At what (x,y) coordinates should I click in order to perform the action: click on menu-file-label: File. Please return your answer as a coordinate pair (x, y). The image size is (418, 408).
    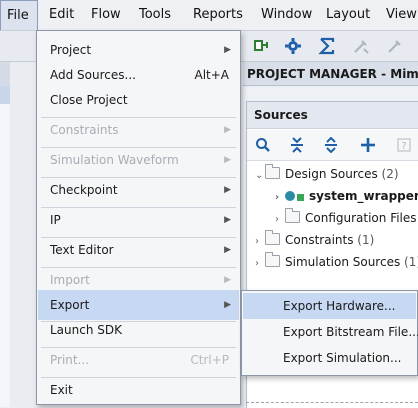
    Looking at the image, I should click on (18, 15).